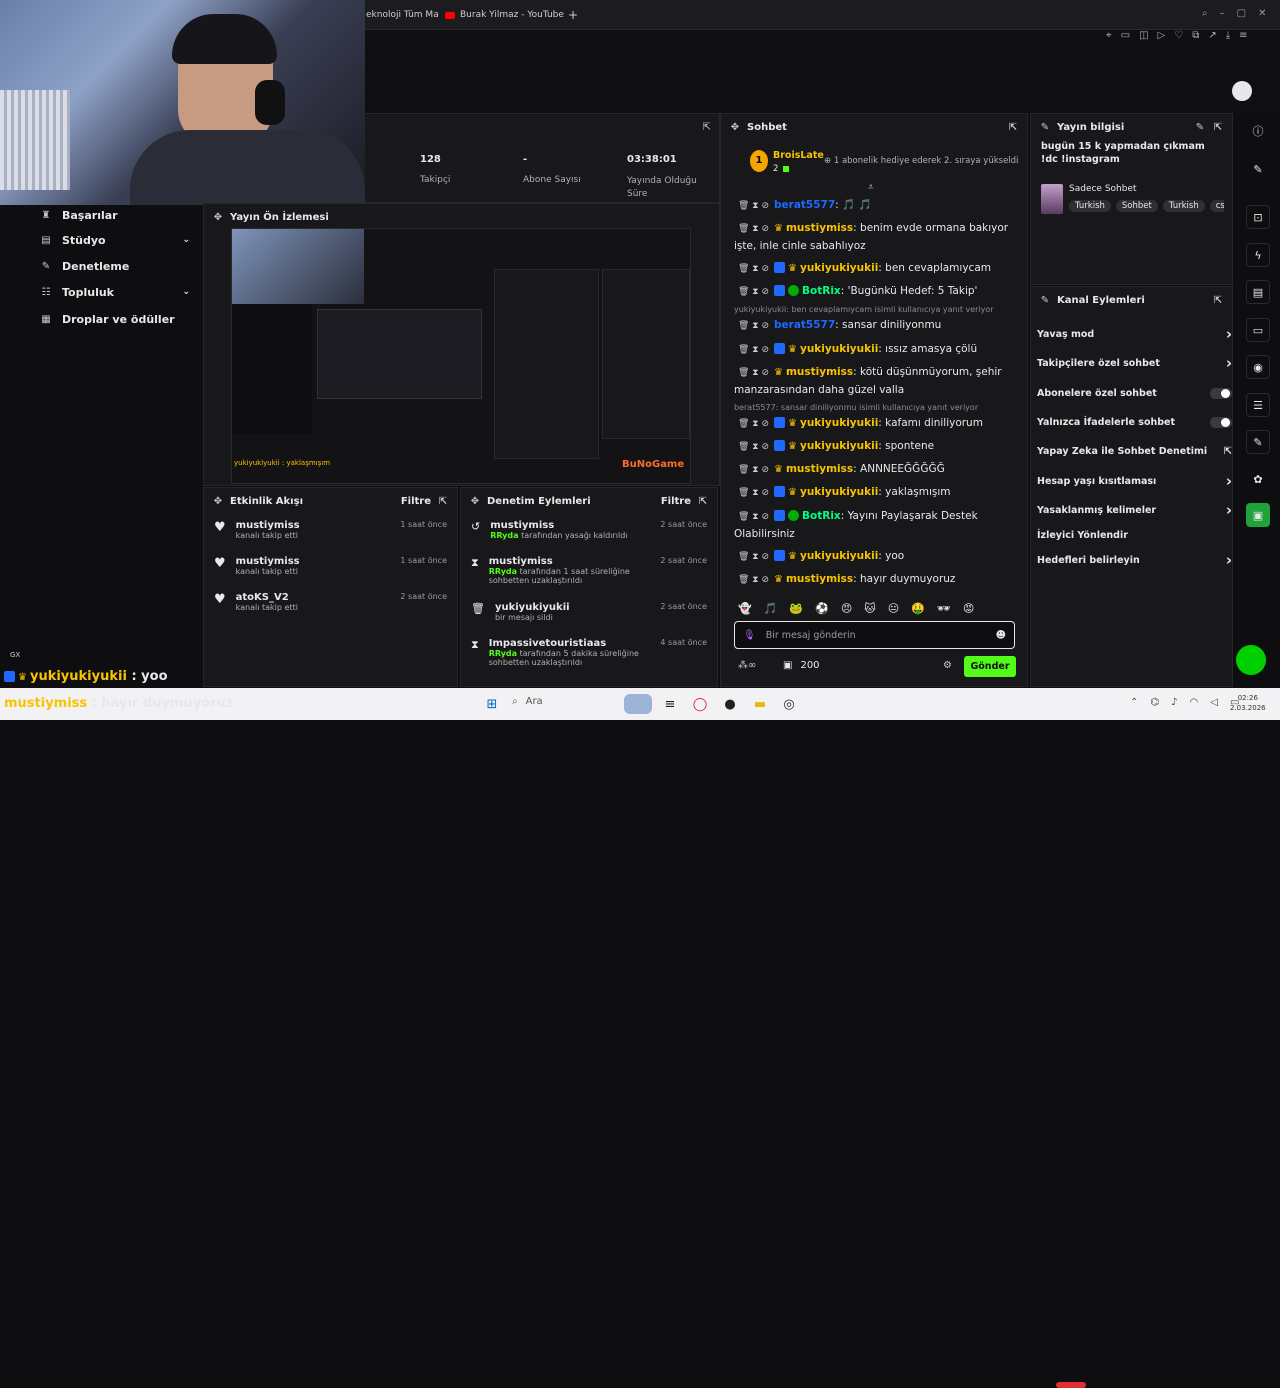 This screenshot has width=1280, height=1388. I want to click on heart-icon: ♡, so click(1178, 35).